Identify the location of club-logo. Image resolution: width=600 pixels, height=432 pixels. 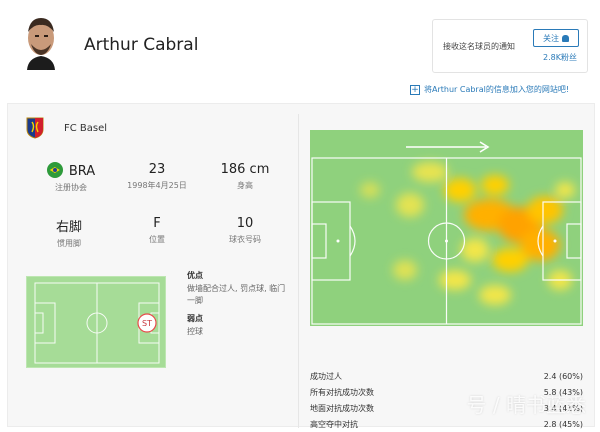
(35, 128).